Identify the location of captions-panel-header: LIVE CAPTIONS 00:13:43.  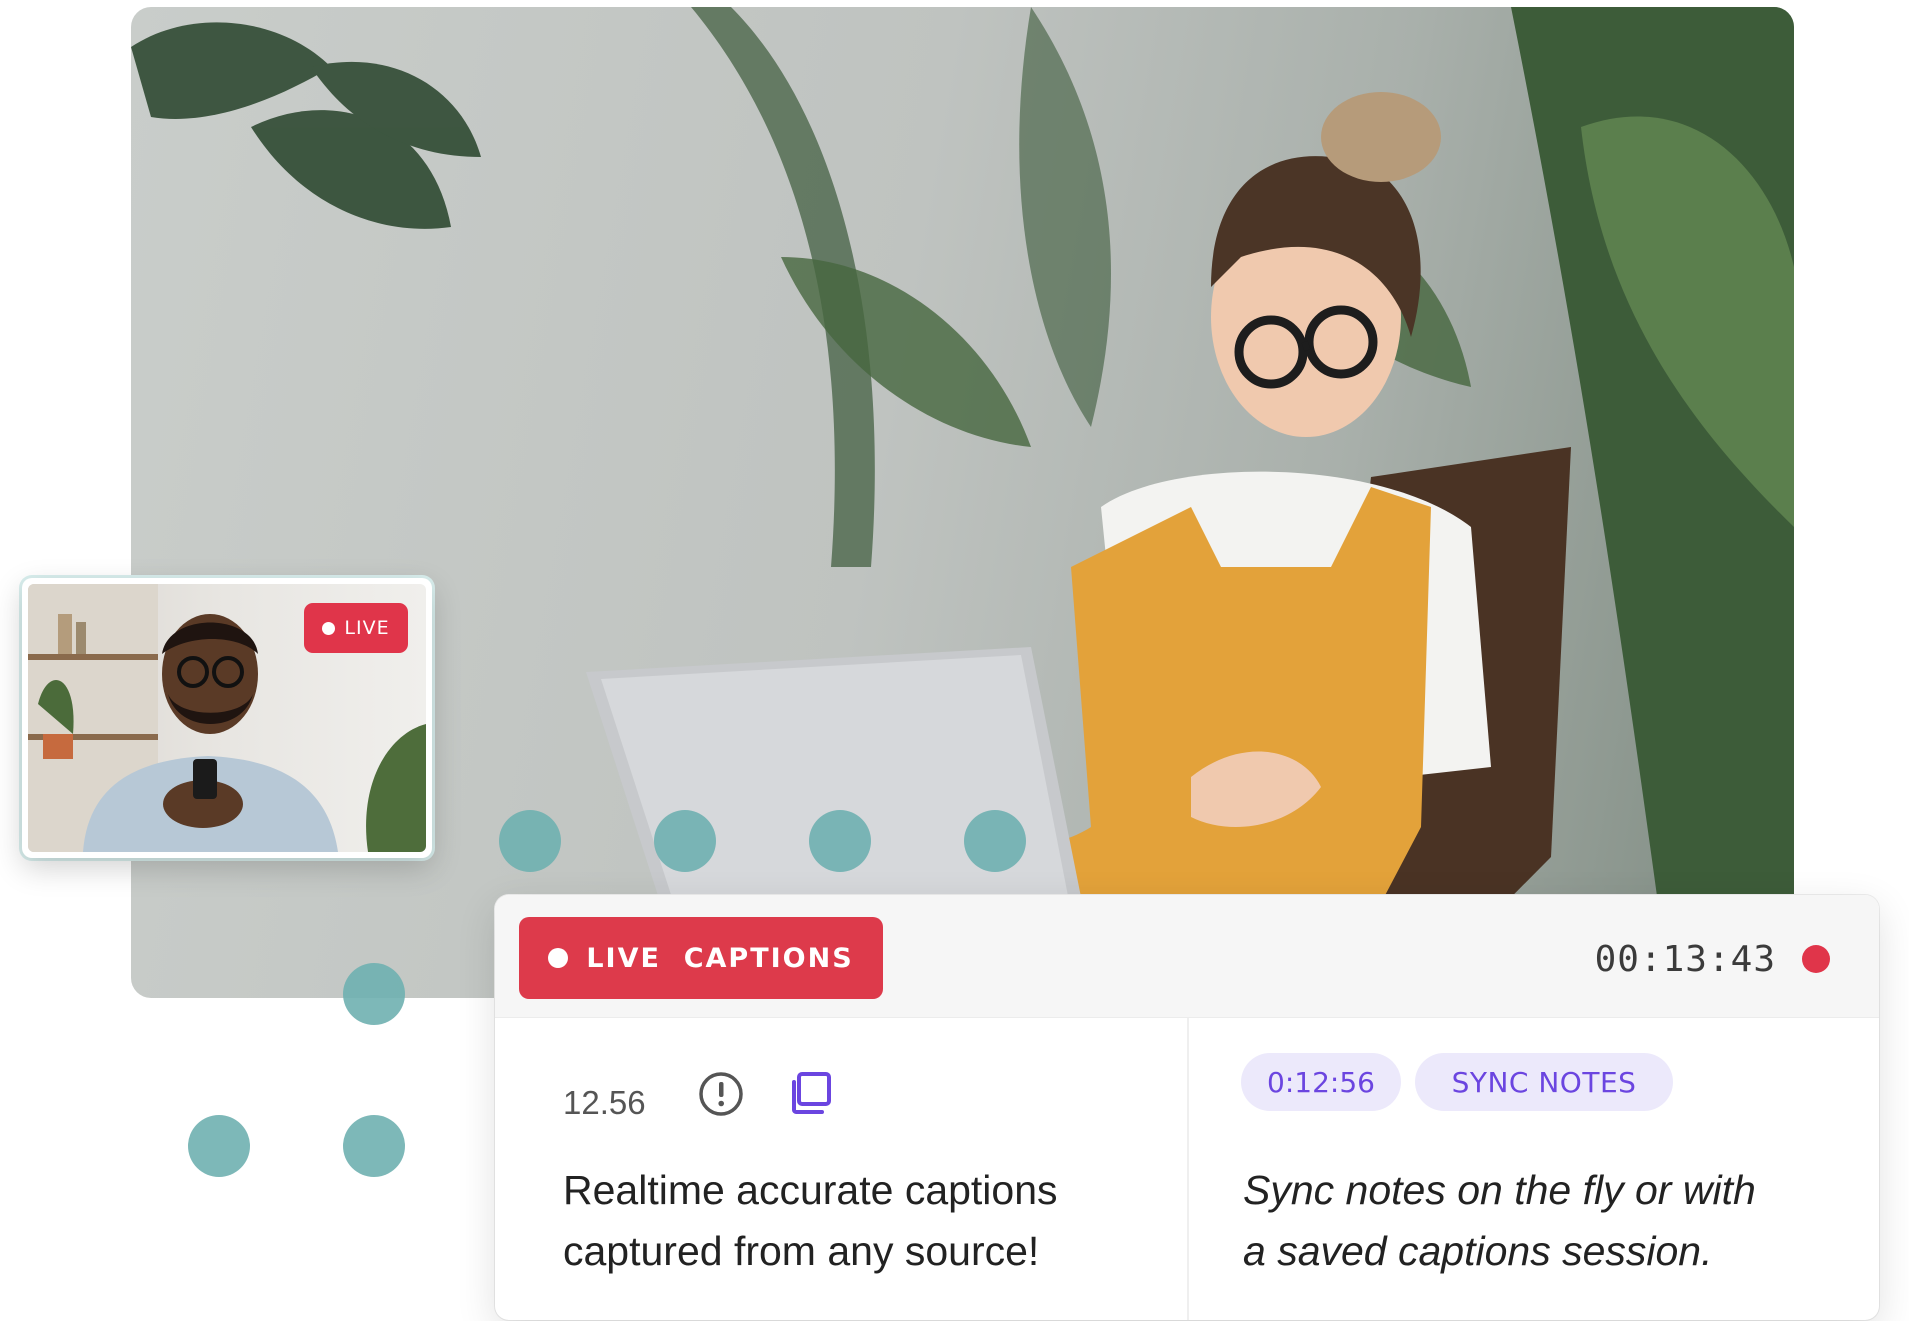
(1187, 956).